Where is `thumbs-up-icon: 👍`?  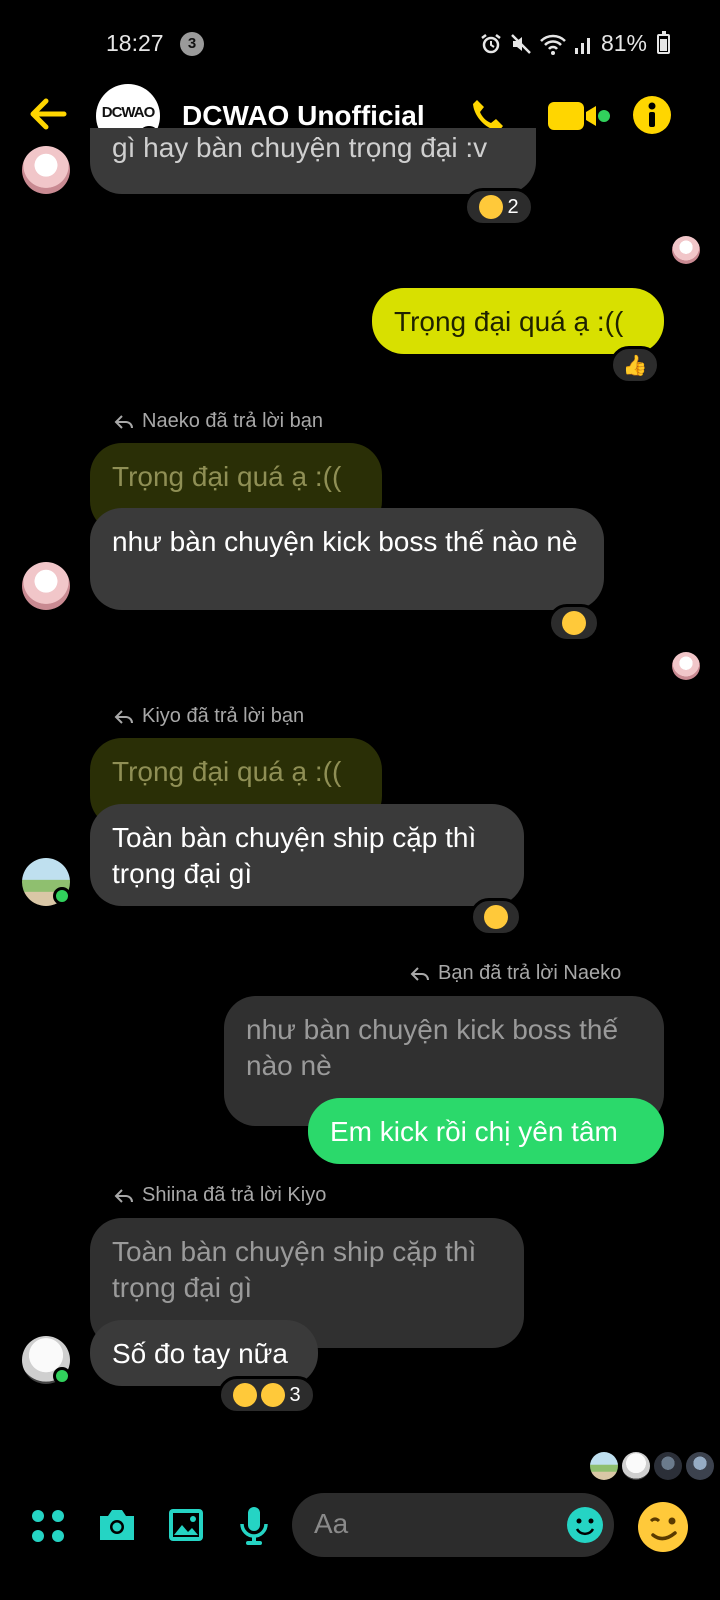 thumbs-up-icon: 👍 is located at coordinates (635, 365).